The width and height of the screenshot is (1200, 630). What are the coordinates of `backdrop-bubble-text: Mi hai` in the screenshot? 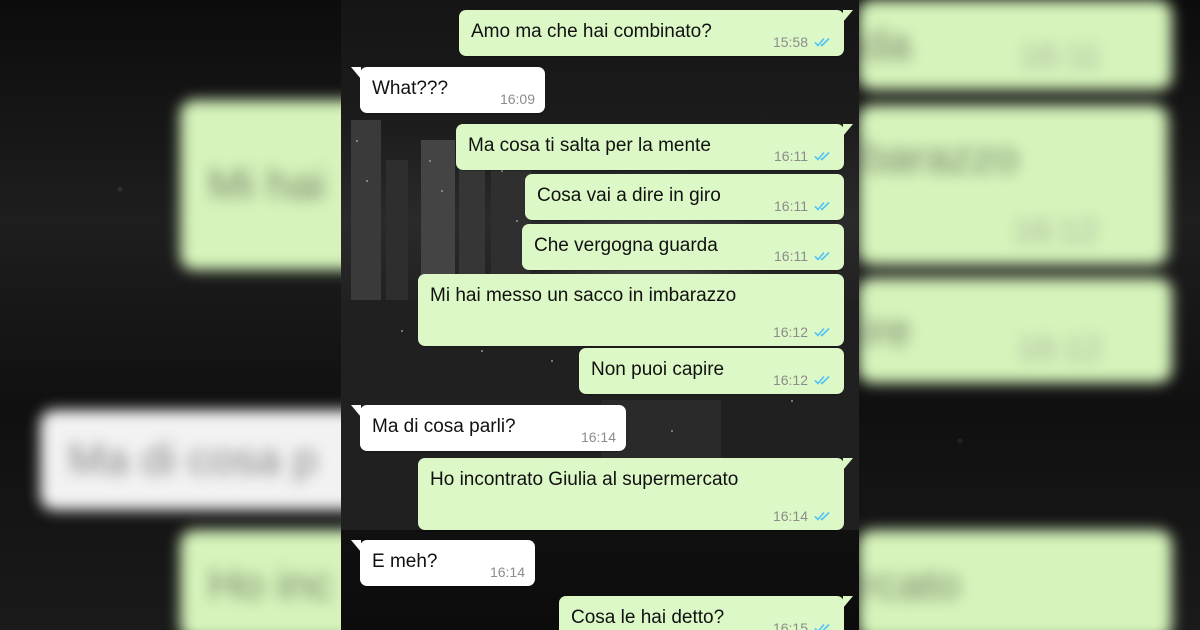 It's located at (267, 184).